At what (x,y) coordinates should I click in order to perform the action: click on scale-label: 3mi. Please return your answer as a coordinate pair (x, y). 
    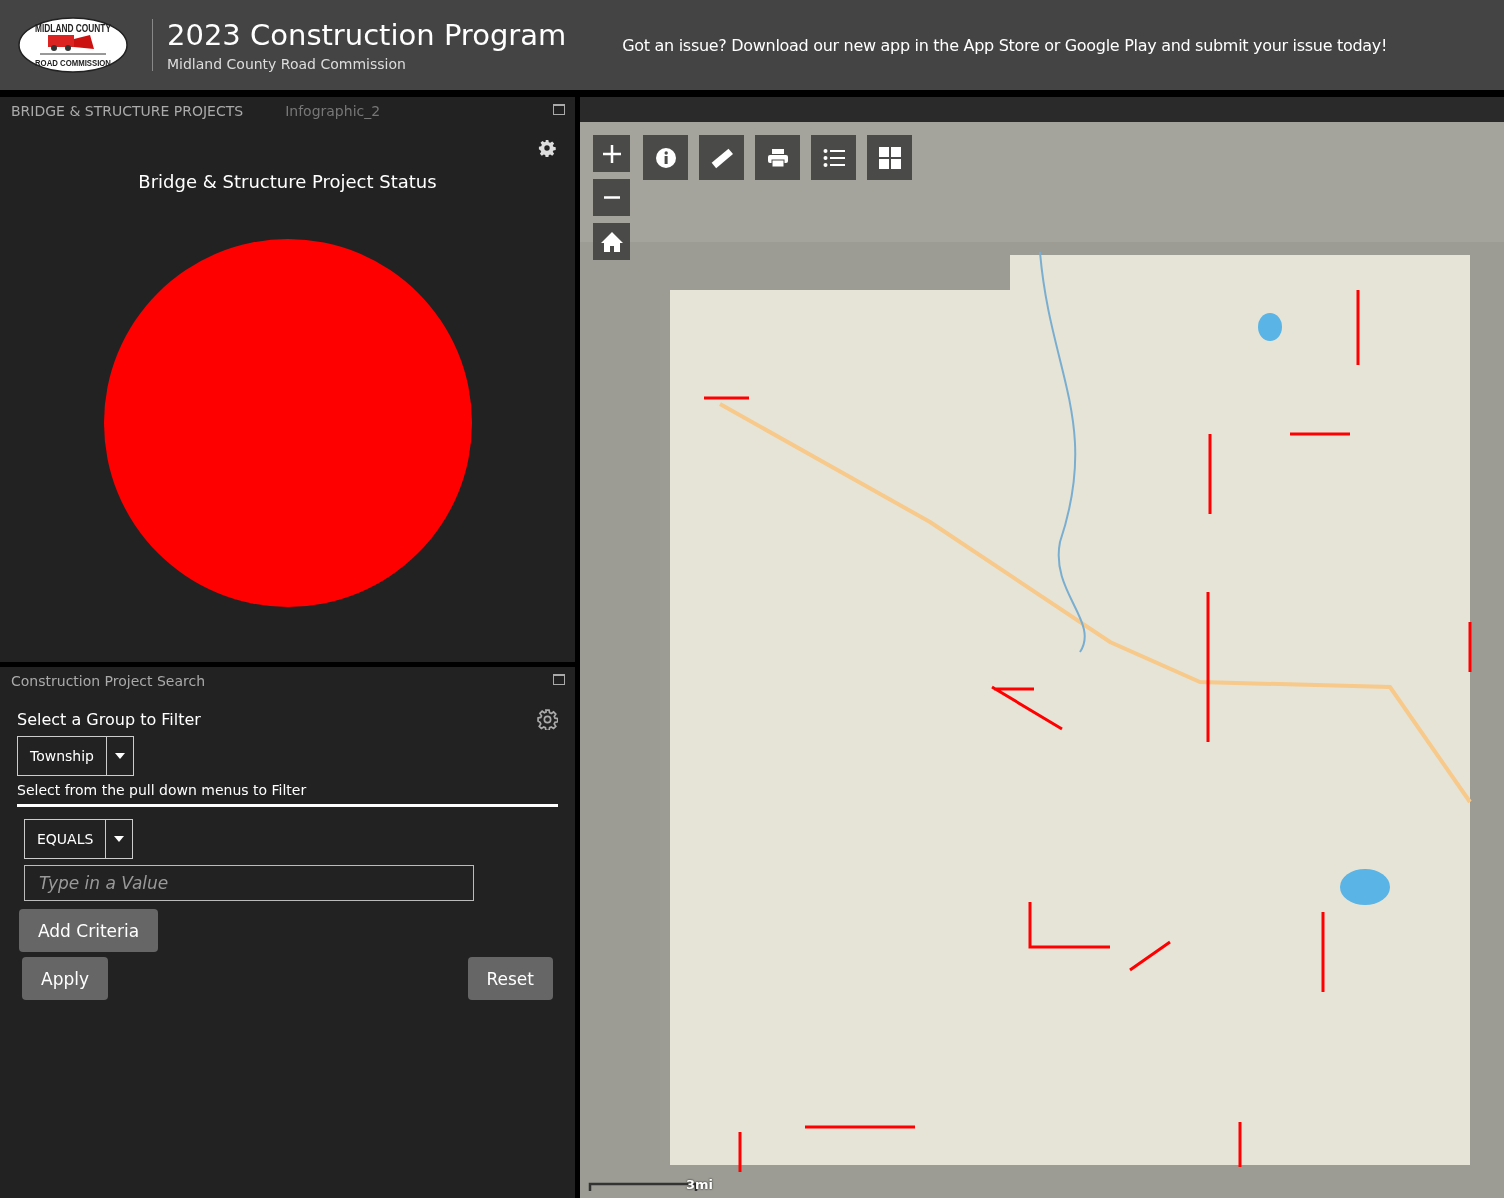
    Looking at the image, I should click on (700, 1184).